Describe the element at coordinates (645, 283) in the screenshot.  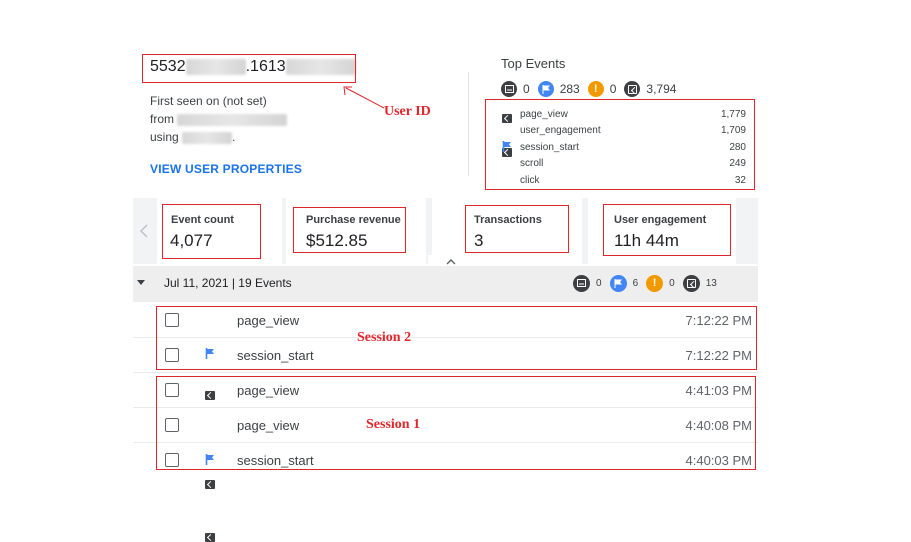
I see `day-summary: 0 6 ! 0 13` at that location.